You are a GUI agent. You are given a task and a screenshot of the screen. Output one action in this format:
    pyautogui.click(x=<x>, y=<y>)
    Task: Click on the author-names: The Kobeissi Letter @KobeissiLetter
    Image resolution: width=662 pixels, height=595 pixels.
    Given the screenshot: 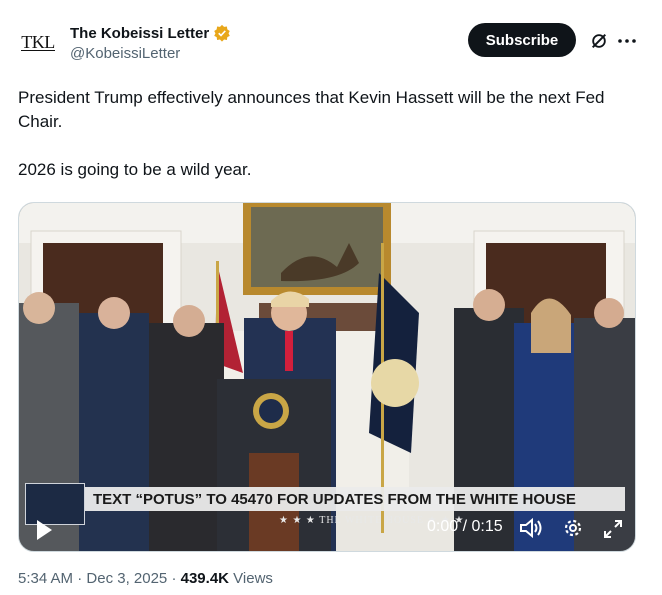 What is the action you would take?
    pyautogui.click(x=150, y=43)
    